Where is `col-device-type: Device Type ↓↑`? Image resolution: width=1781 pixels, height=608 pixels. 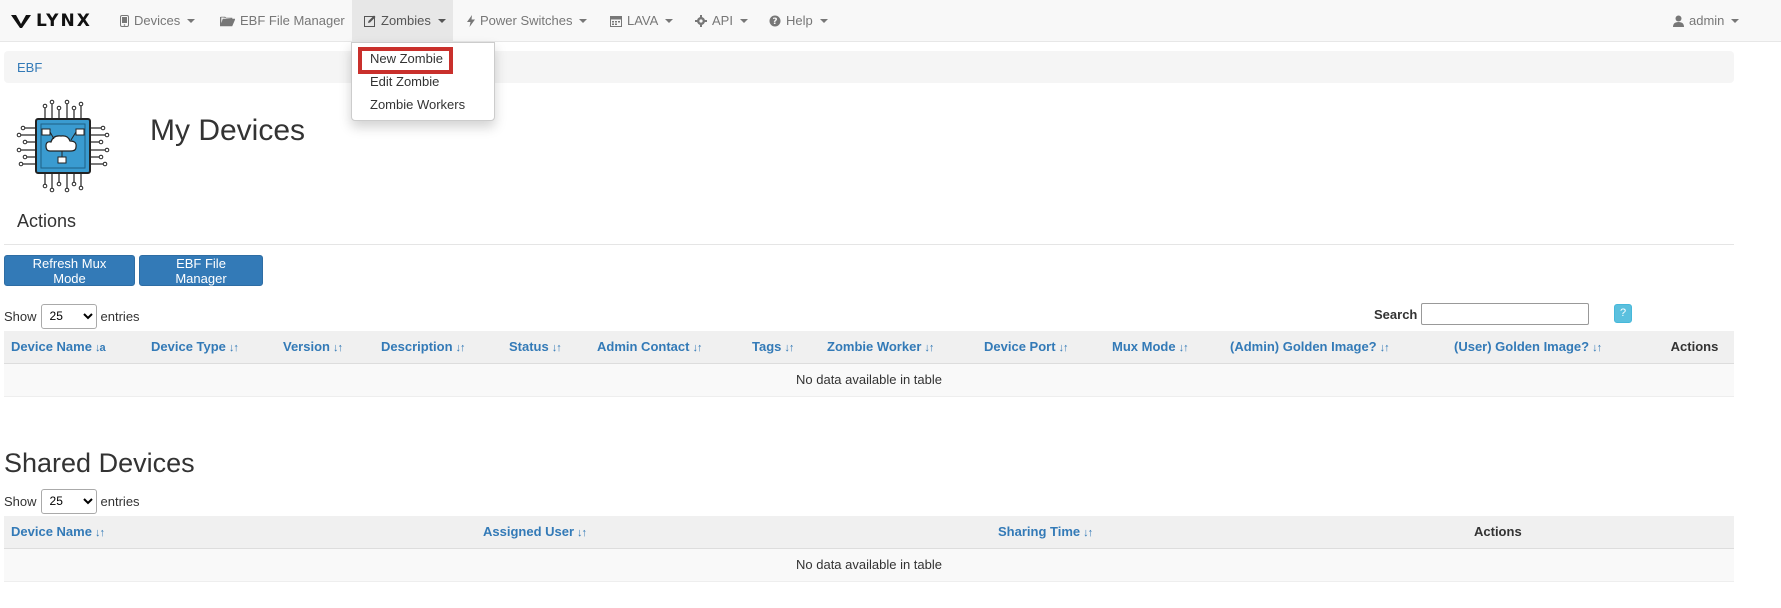 col-device-type: Device Type ↓↑ is located at coordinates (210, 347).